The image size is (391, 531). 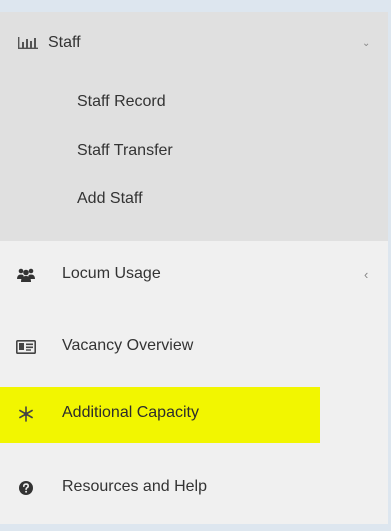 I want to click on sidebar-item-label: Additional Capacity, so click(x=130, y=412).